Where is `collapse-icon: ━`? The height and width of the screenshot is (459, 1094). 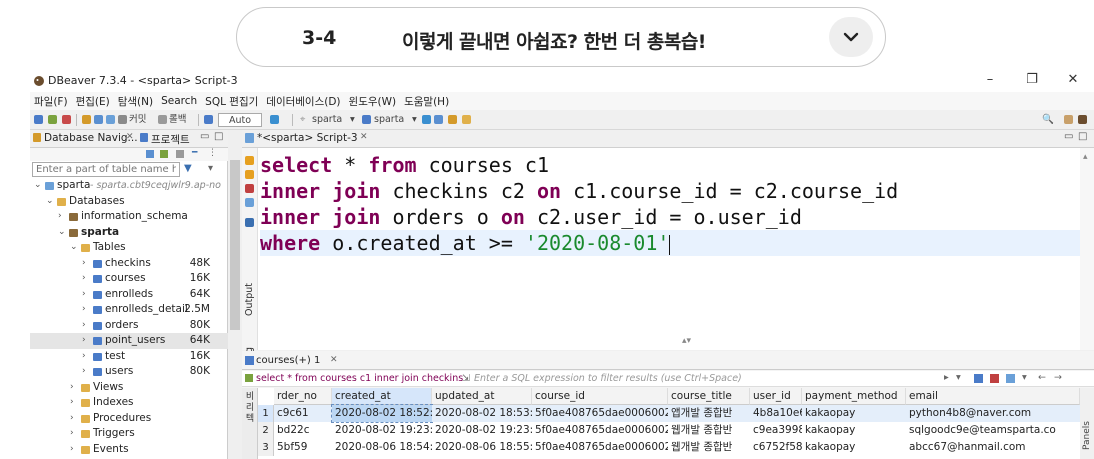 collapse-icon: ━ is located at coordinates (194, 153).